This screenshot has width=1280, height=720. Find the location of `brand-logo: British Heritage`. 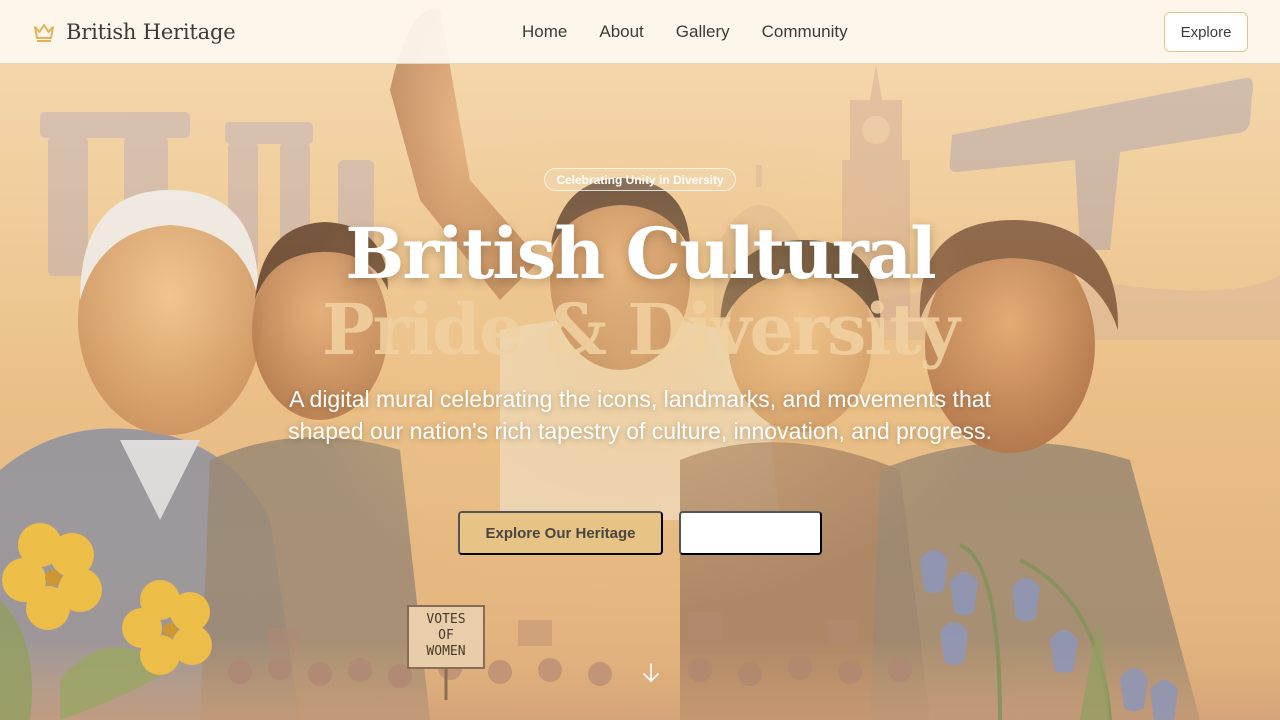

brand-logo: British Heritage is located at coordinates (134, 32).